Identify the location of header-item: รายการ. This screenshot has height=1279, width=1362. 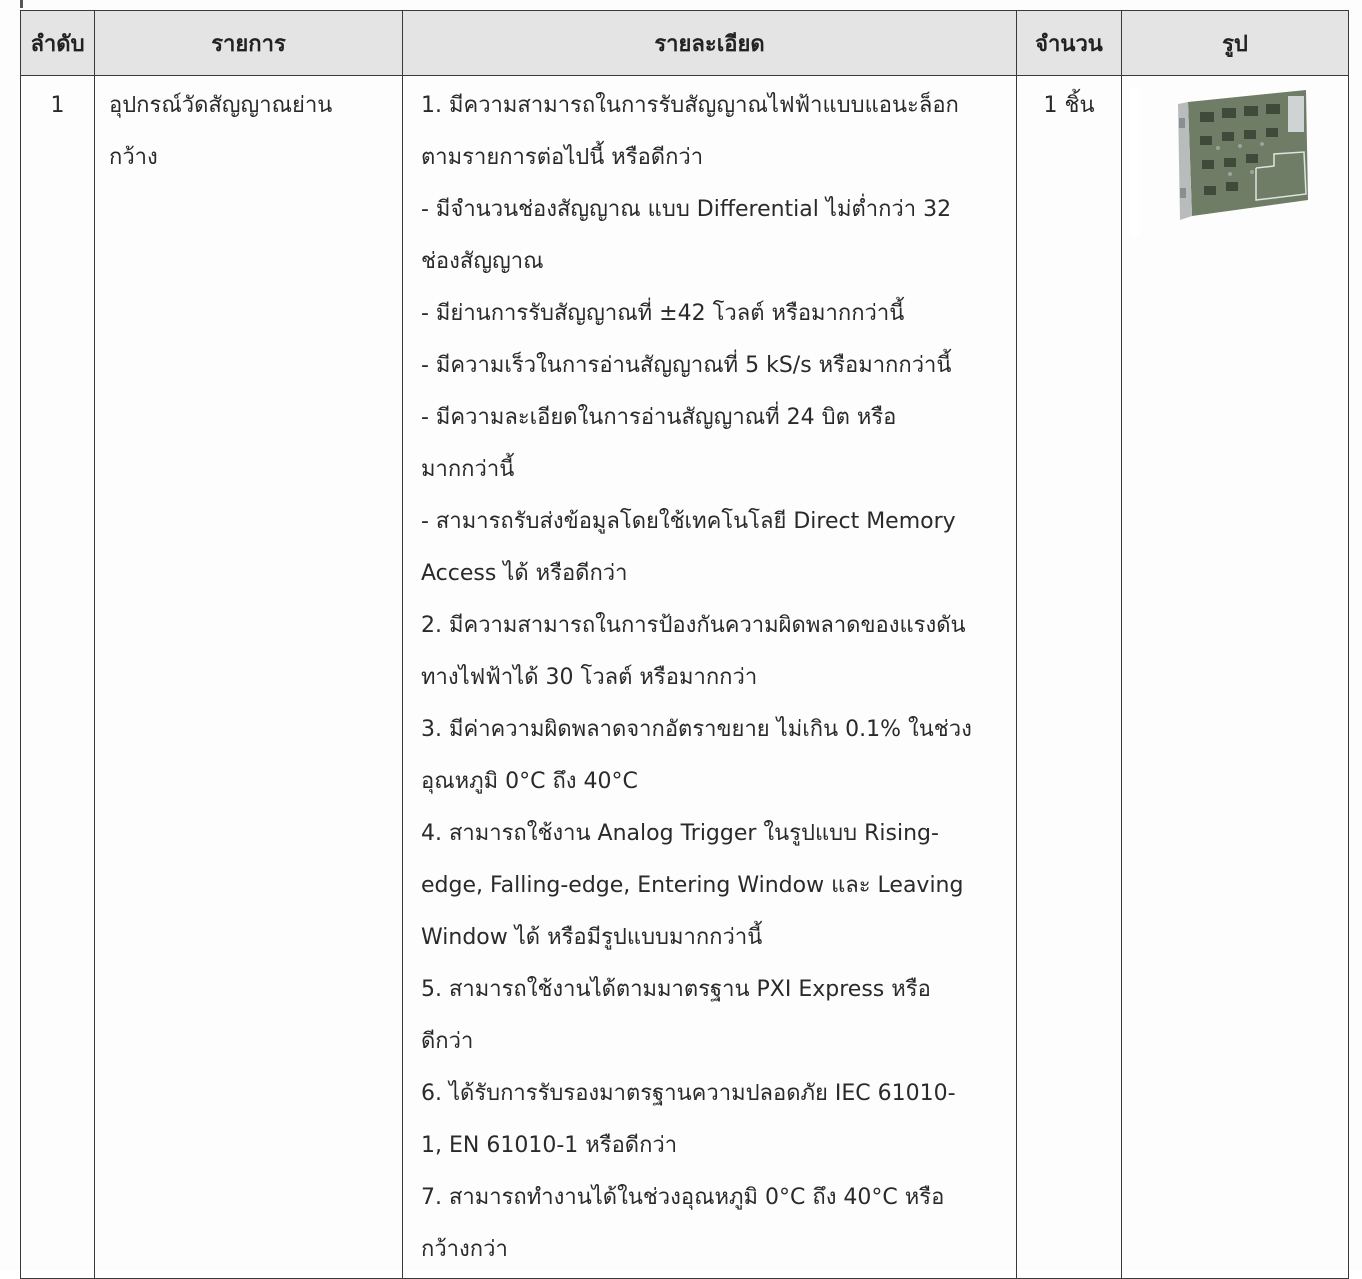
(248, 43).